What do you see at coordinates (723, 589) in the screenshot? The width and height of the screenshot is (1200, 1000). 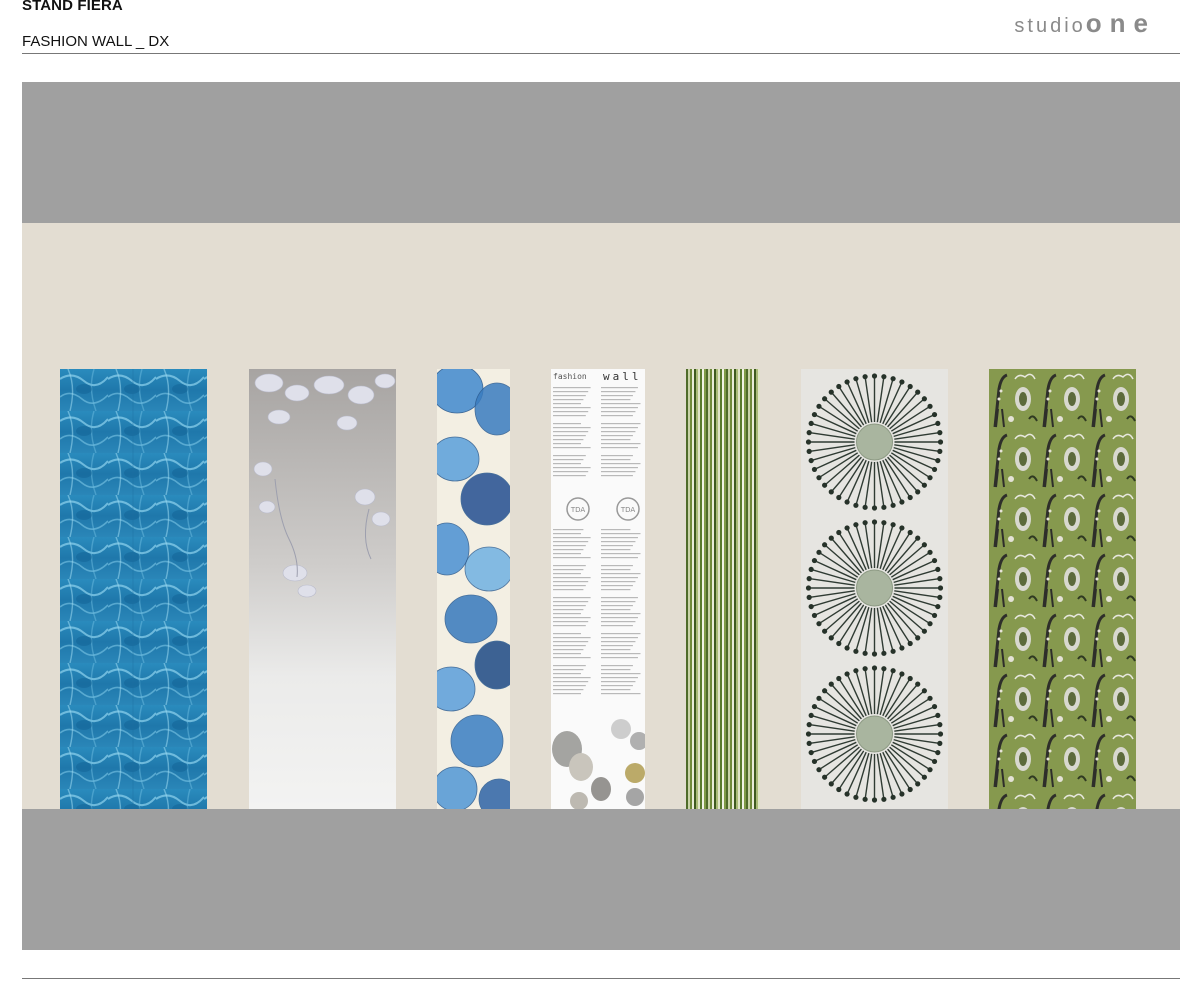 I see `panel-green-stripes` at bounding box center [723, 589].